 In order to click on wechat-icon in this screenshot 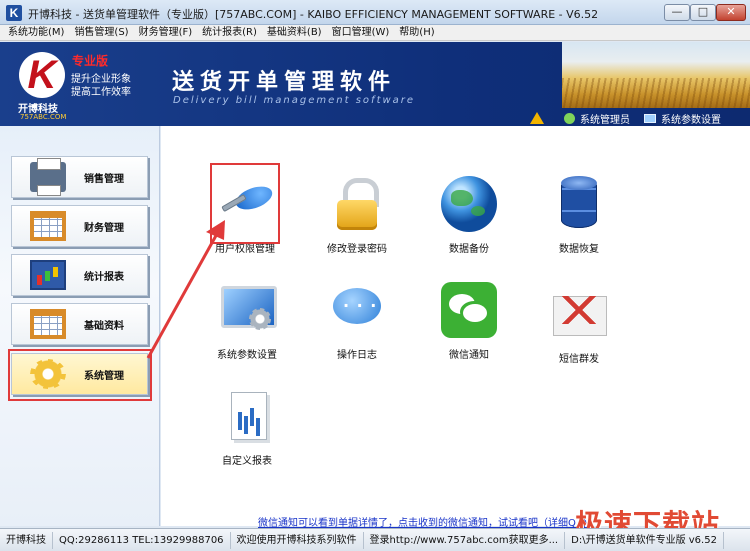, I will do `click(469, 310)`.